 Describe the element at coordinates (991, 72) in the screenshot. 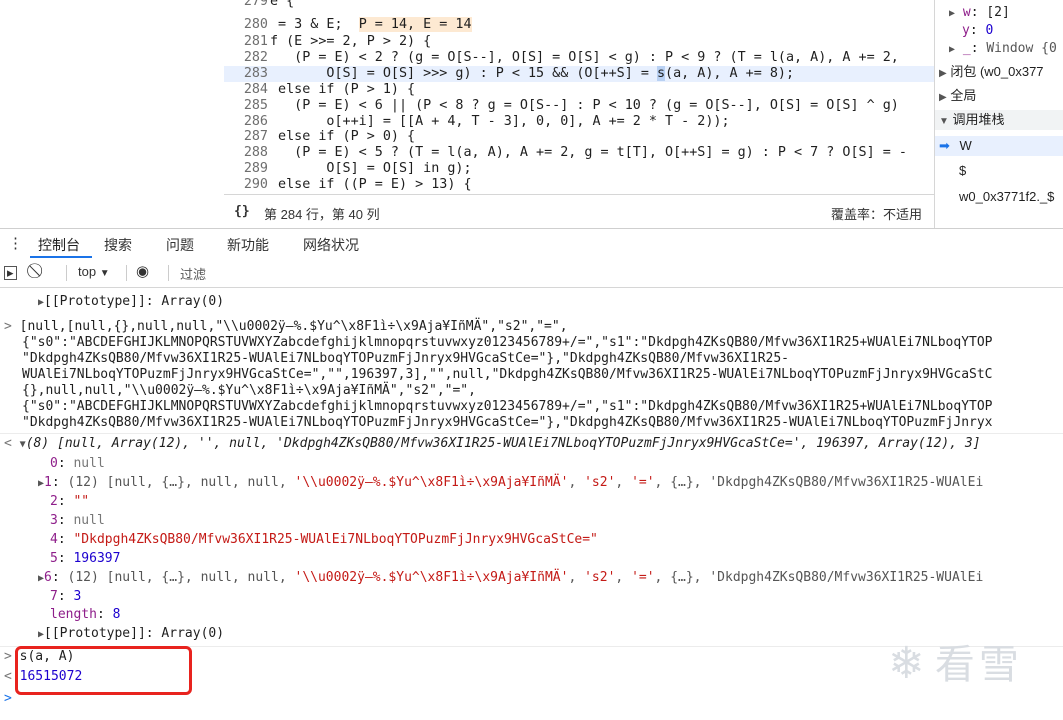

I see `scope-closure: ▶ 闭包 (w0_0x377` at that location.